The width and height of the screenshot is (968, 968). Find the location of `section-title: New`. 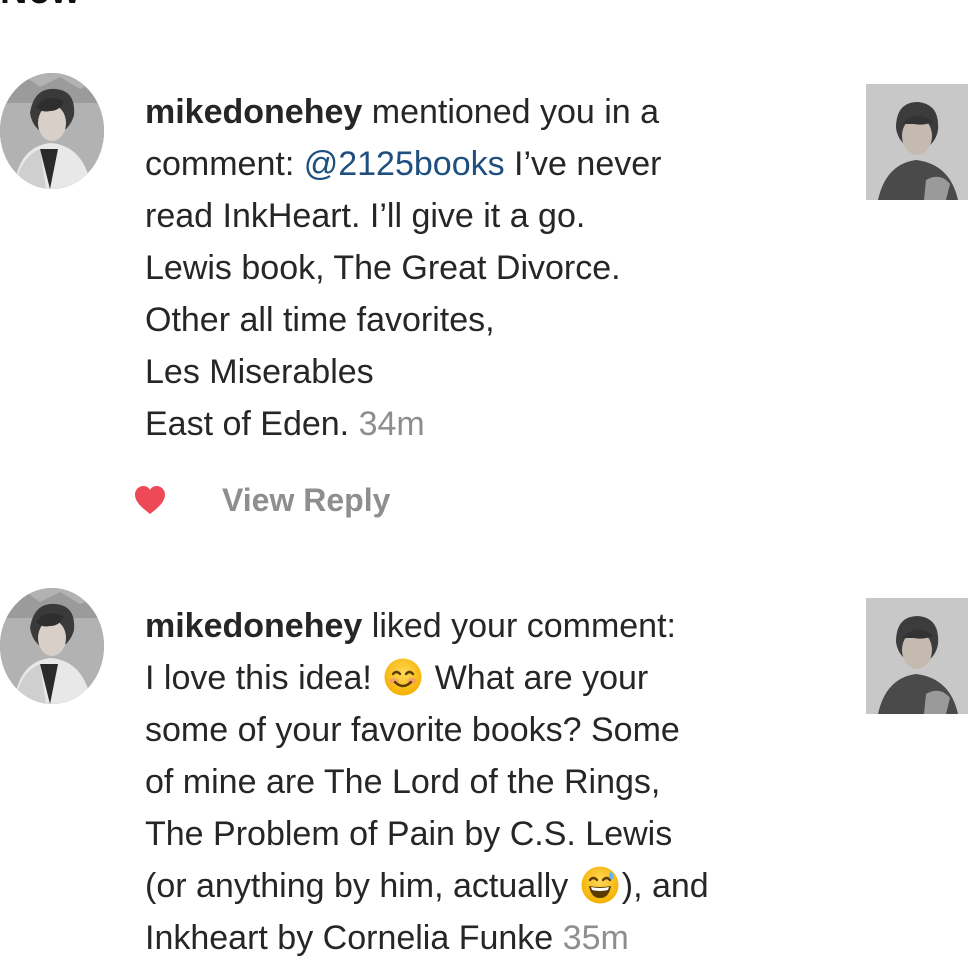

section-title: New is located at coordinates (40, 6).